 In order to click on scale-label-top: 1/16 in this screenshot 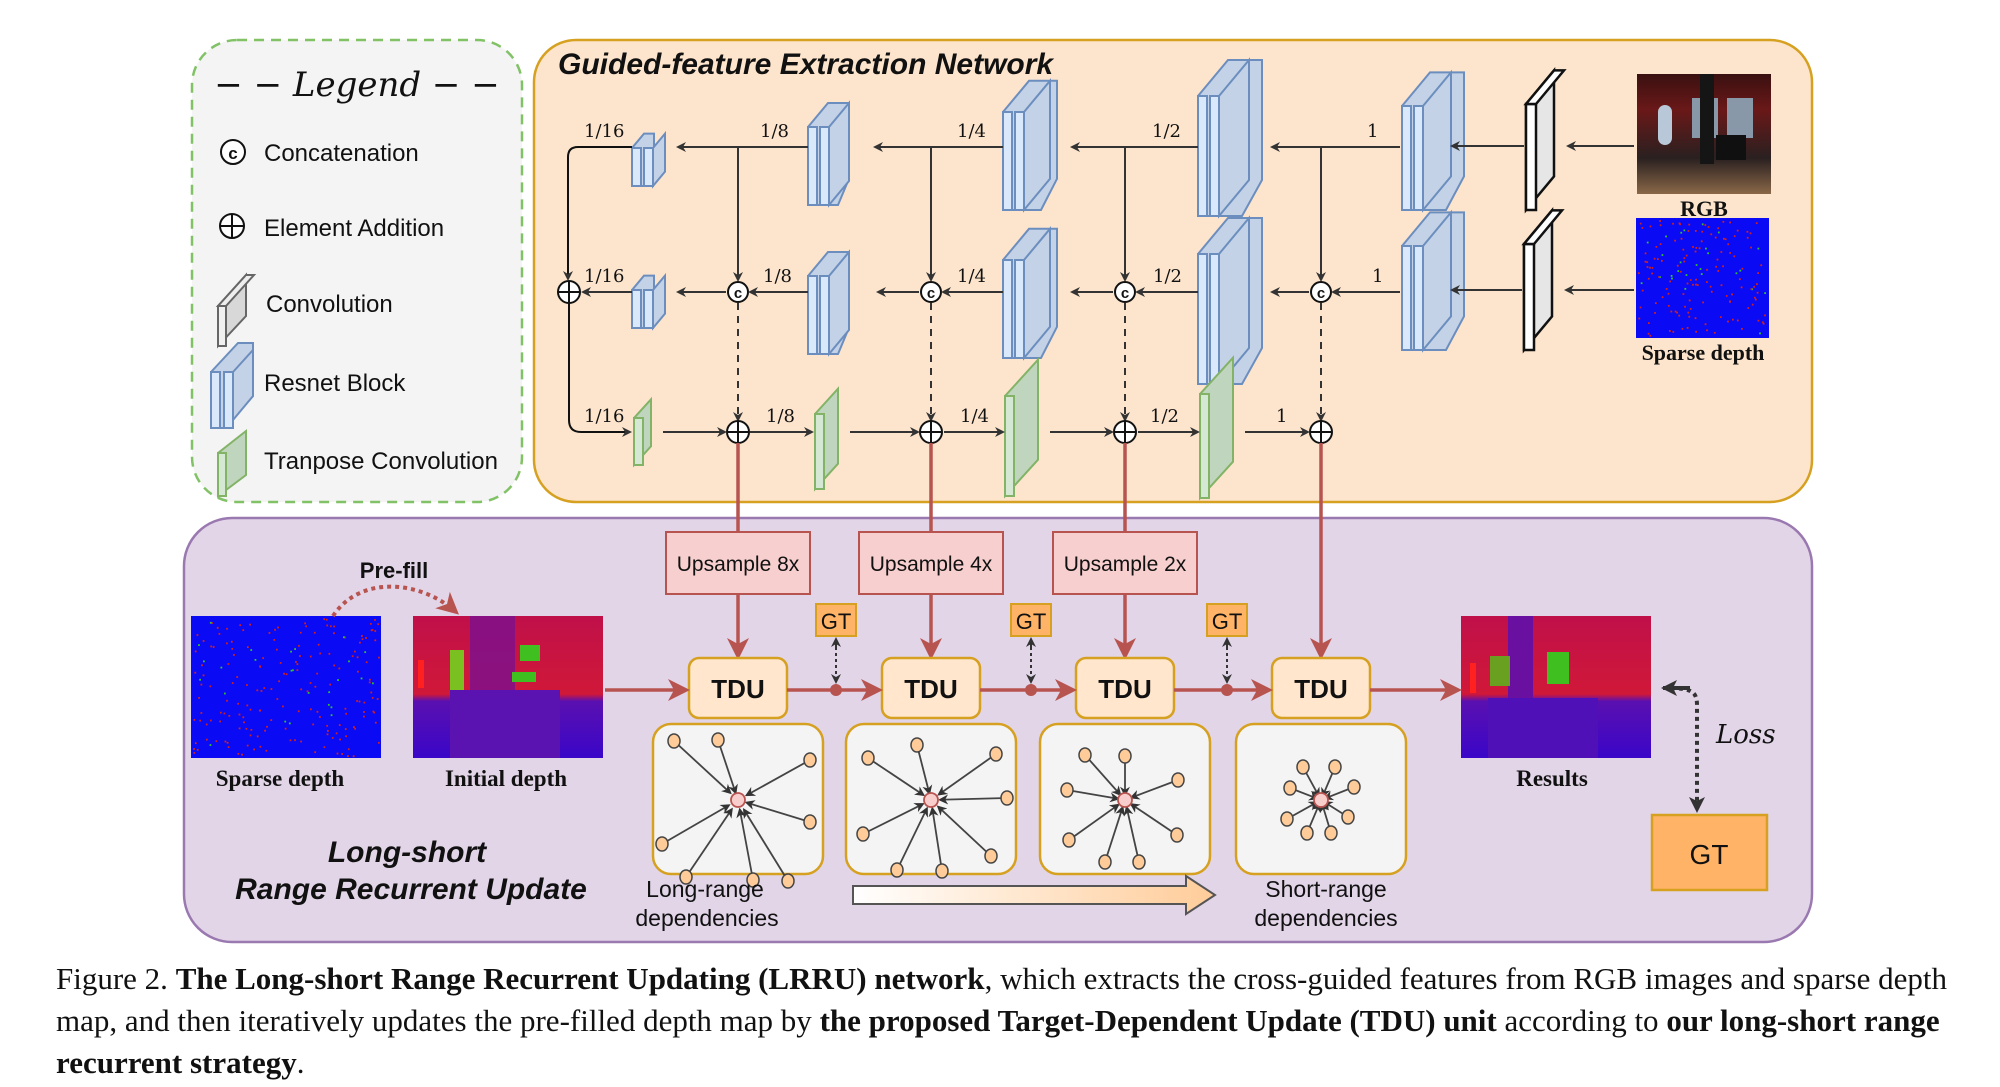, I will do `click(604, 131)`.